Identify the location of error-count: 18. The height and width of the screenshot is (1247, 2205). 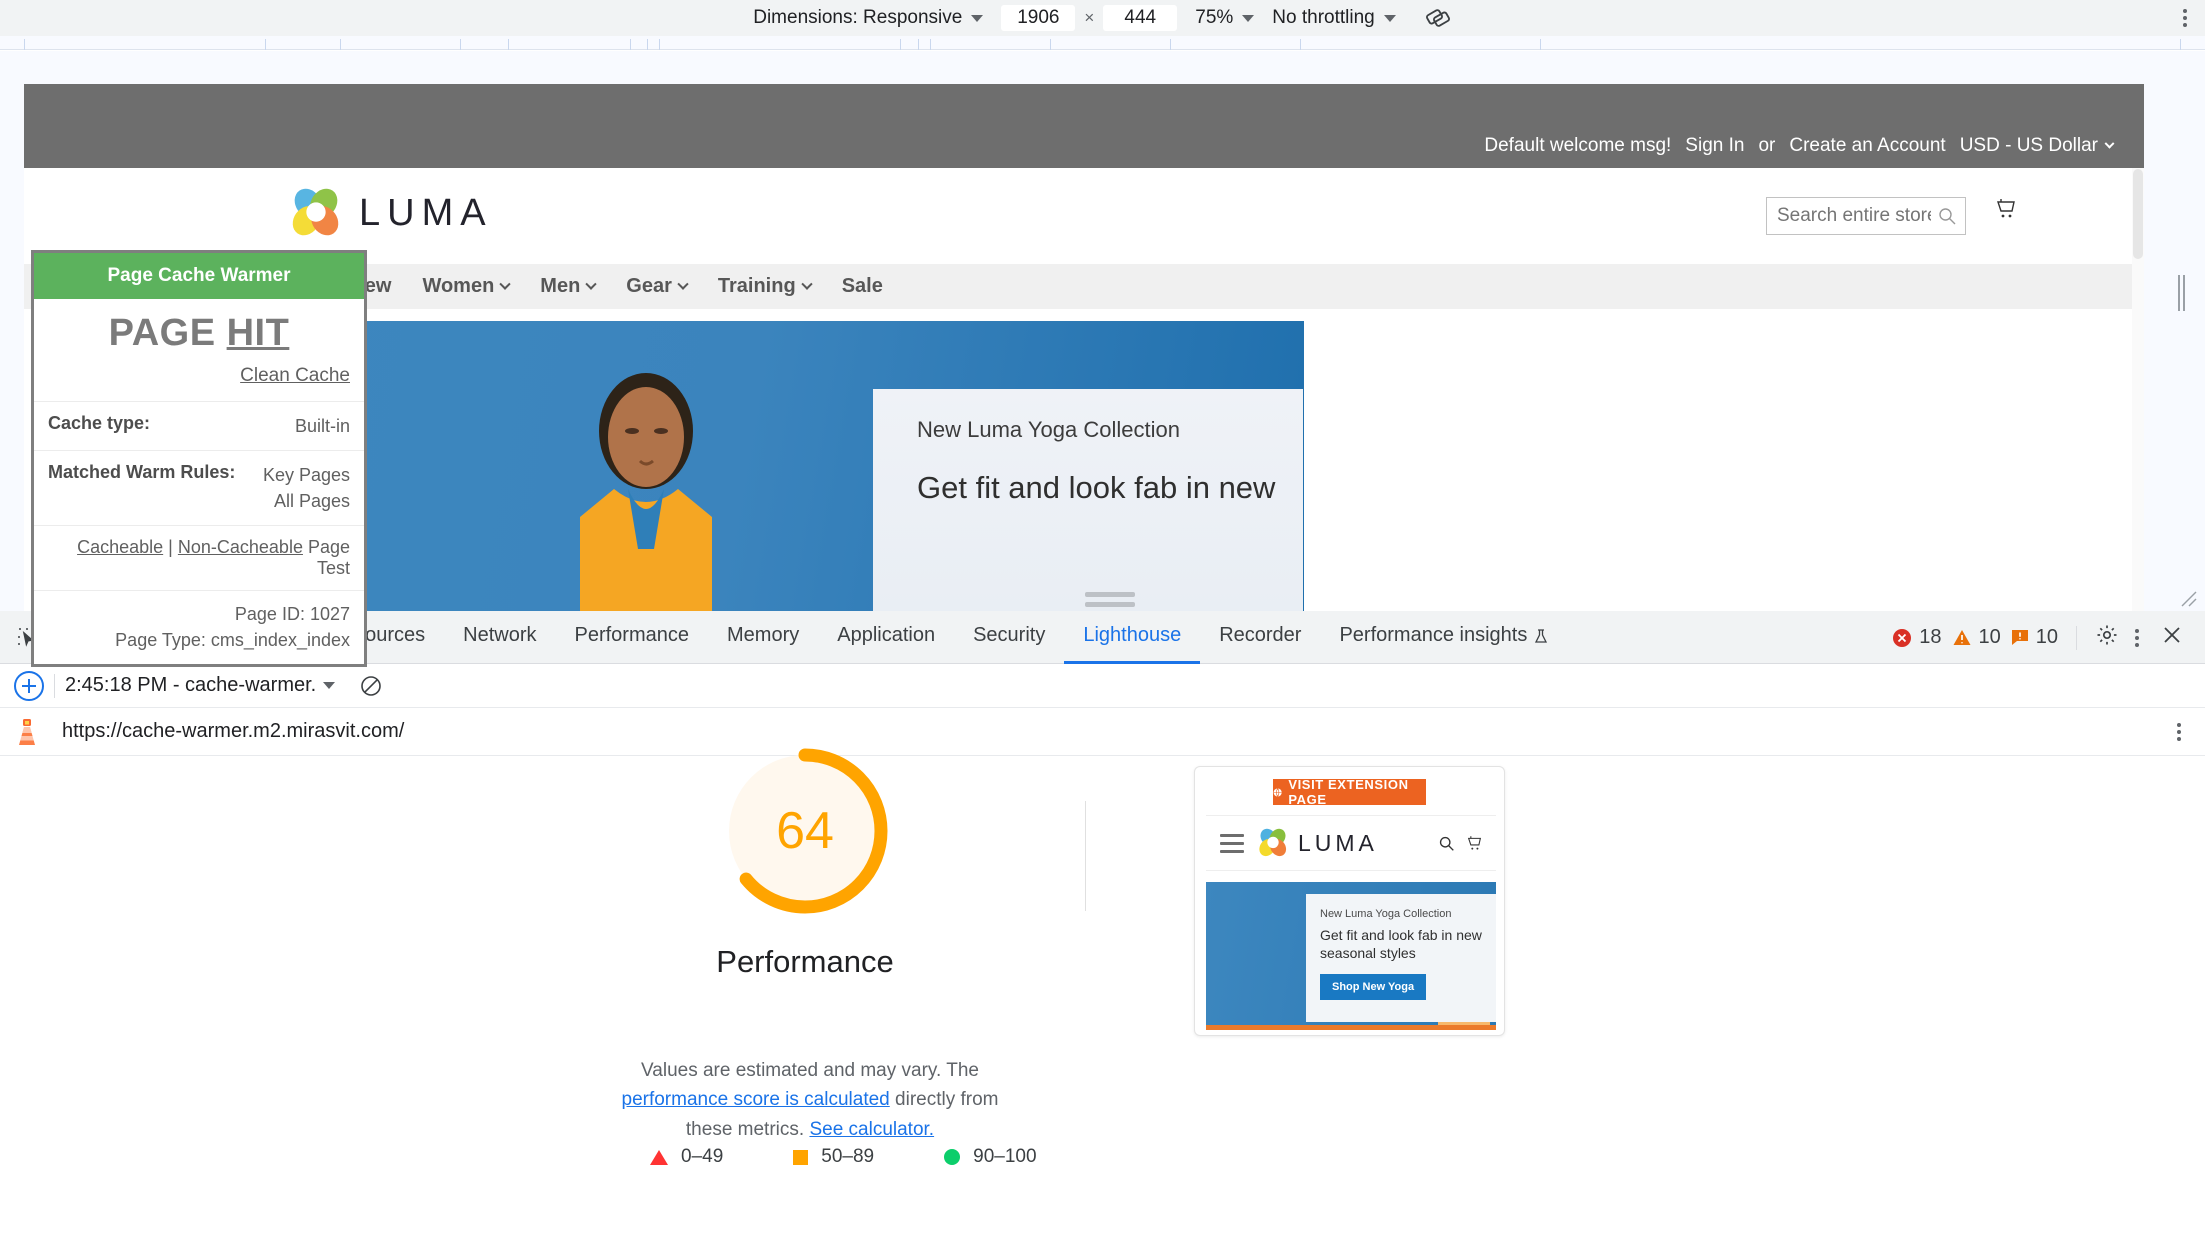
(1917, 637).